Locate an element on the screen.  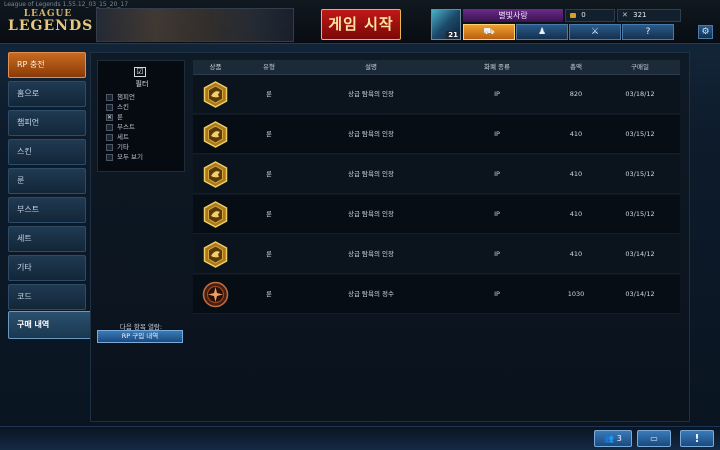
table-row: 룬 상급 탐욕의 정수 IP 1030 03/14/12 is located at coordinates (436, 294).